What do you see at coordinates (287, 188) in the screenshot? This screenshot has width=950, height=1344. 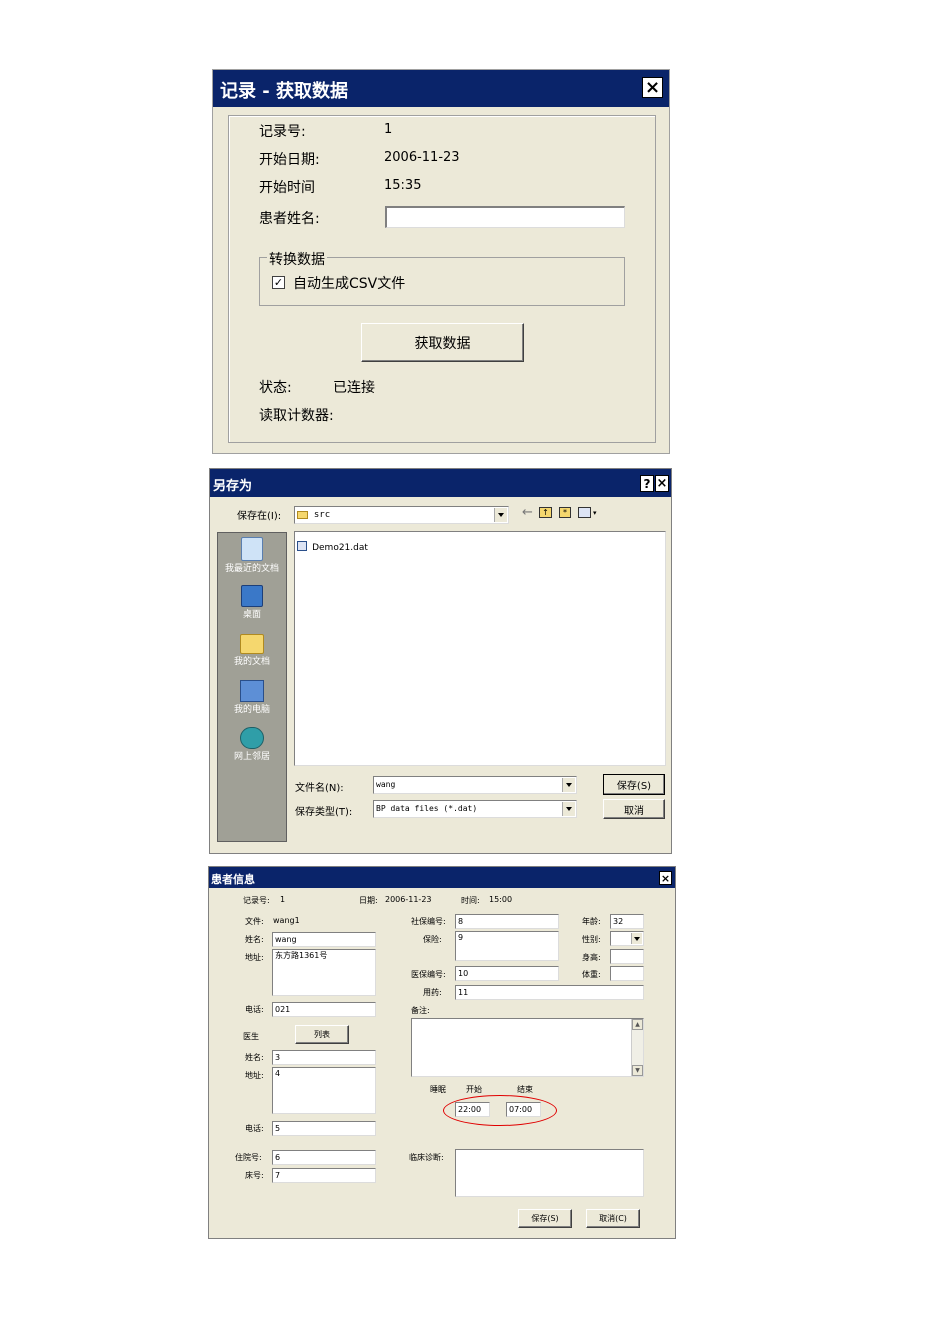 I see `start-time-label: 开始时间` at bounding box center [287, 188].